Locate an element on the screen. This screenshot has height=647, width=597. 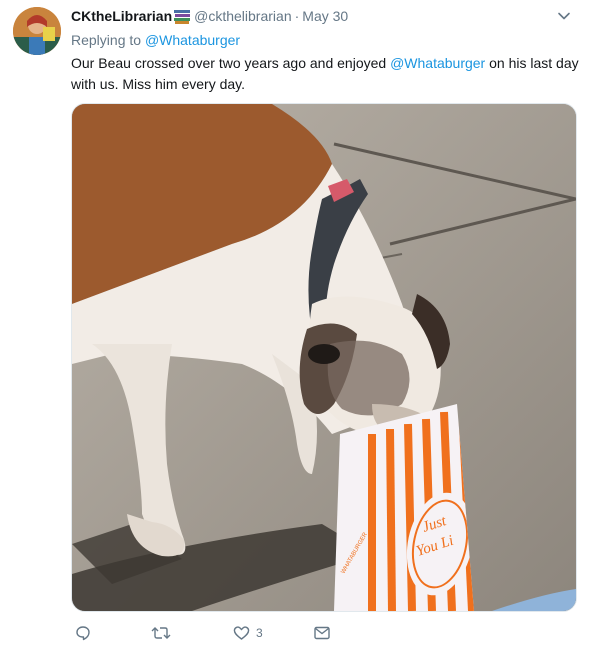
direct-message-button is located at coordinates (322, 633).